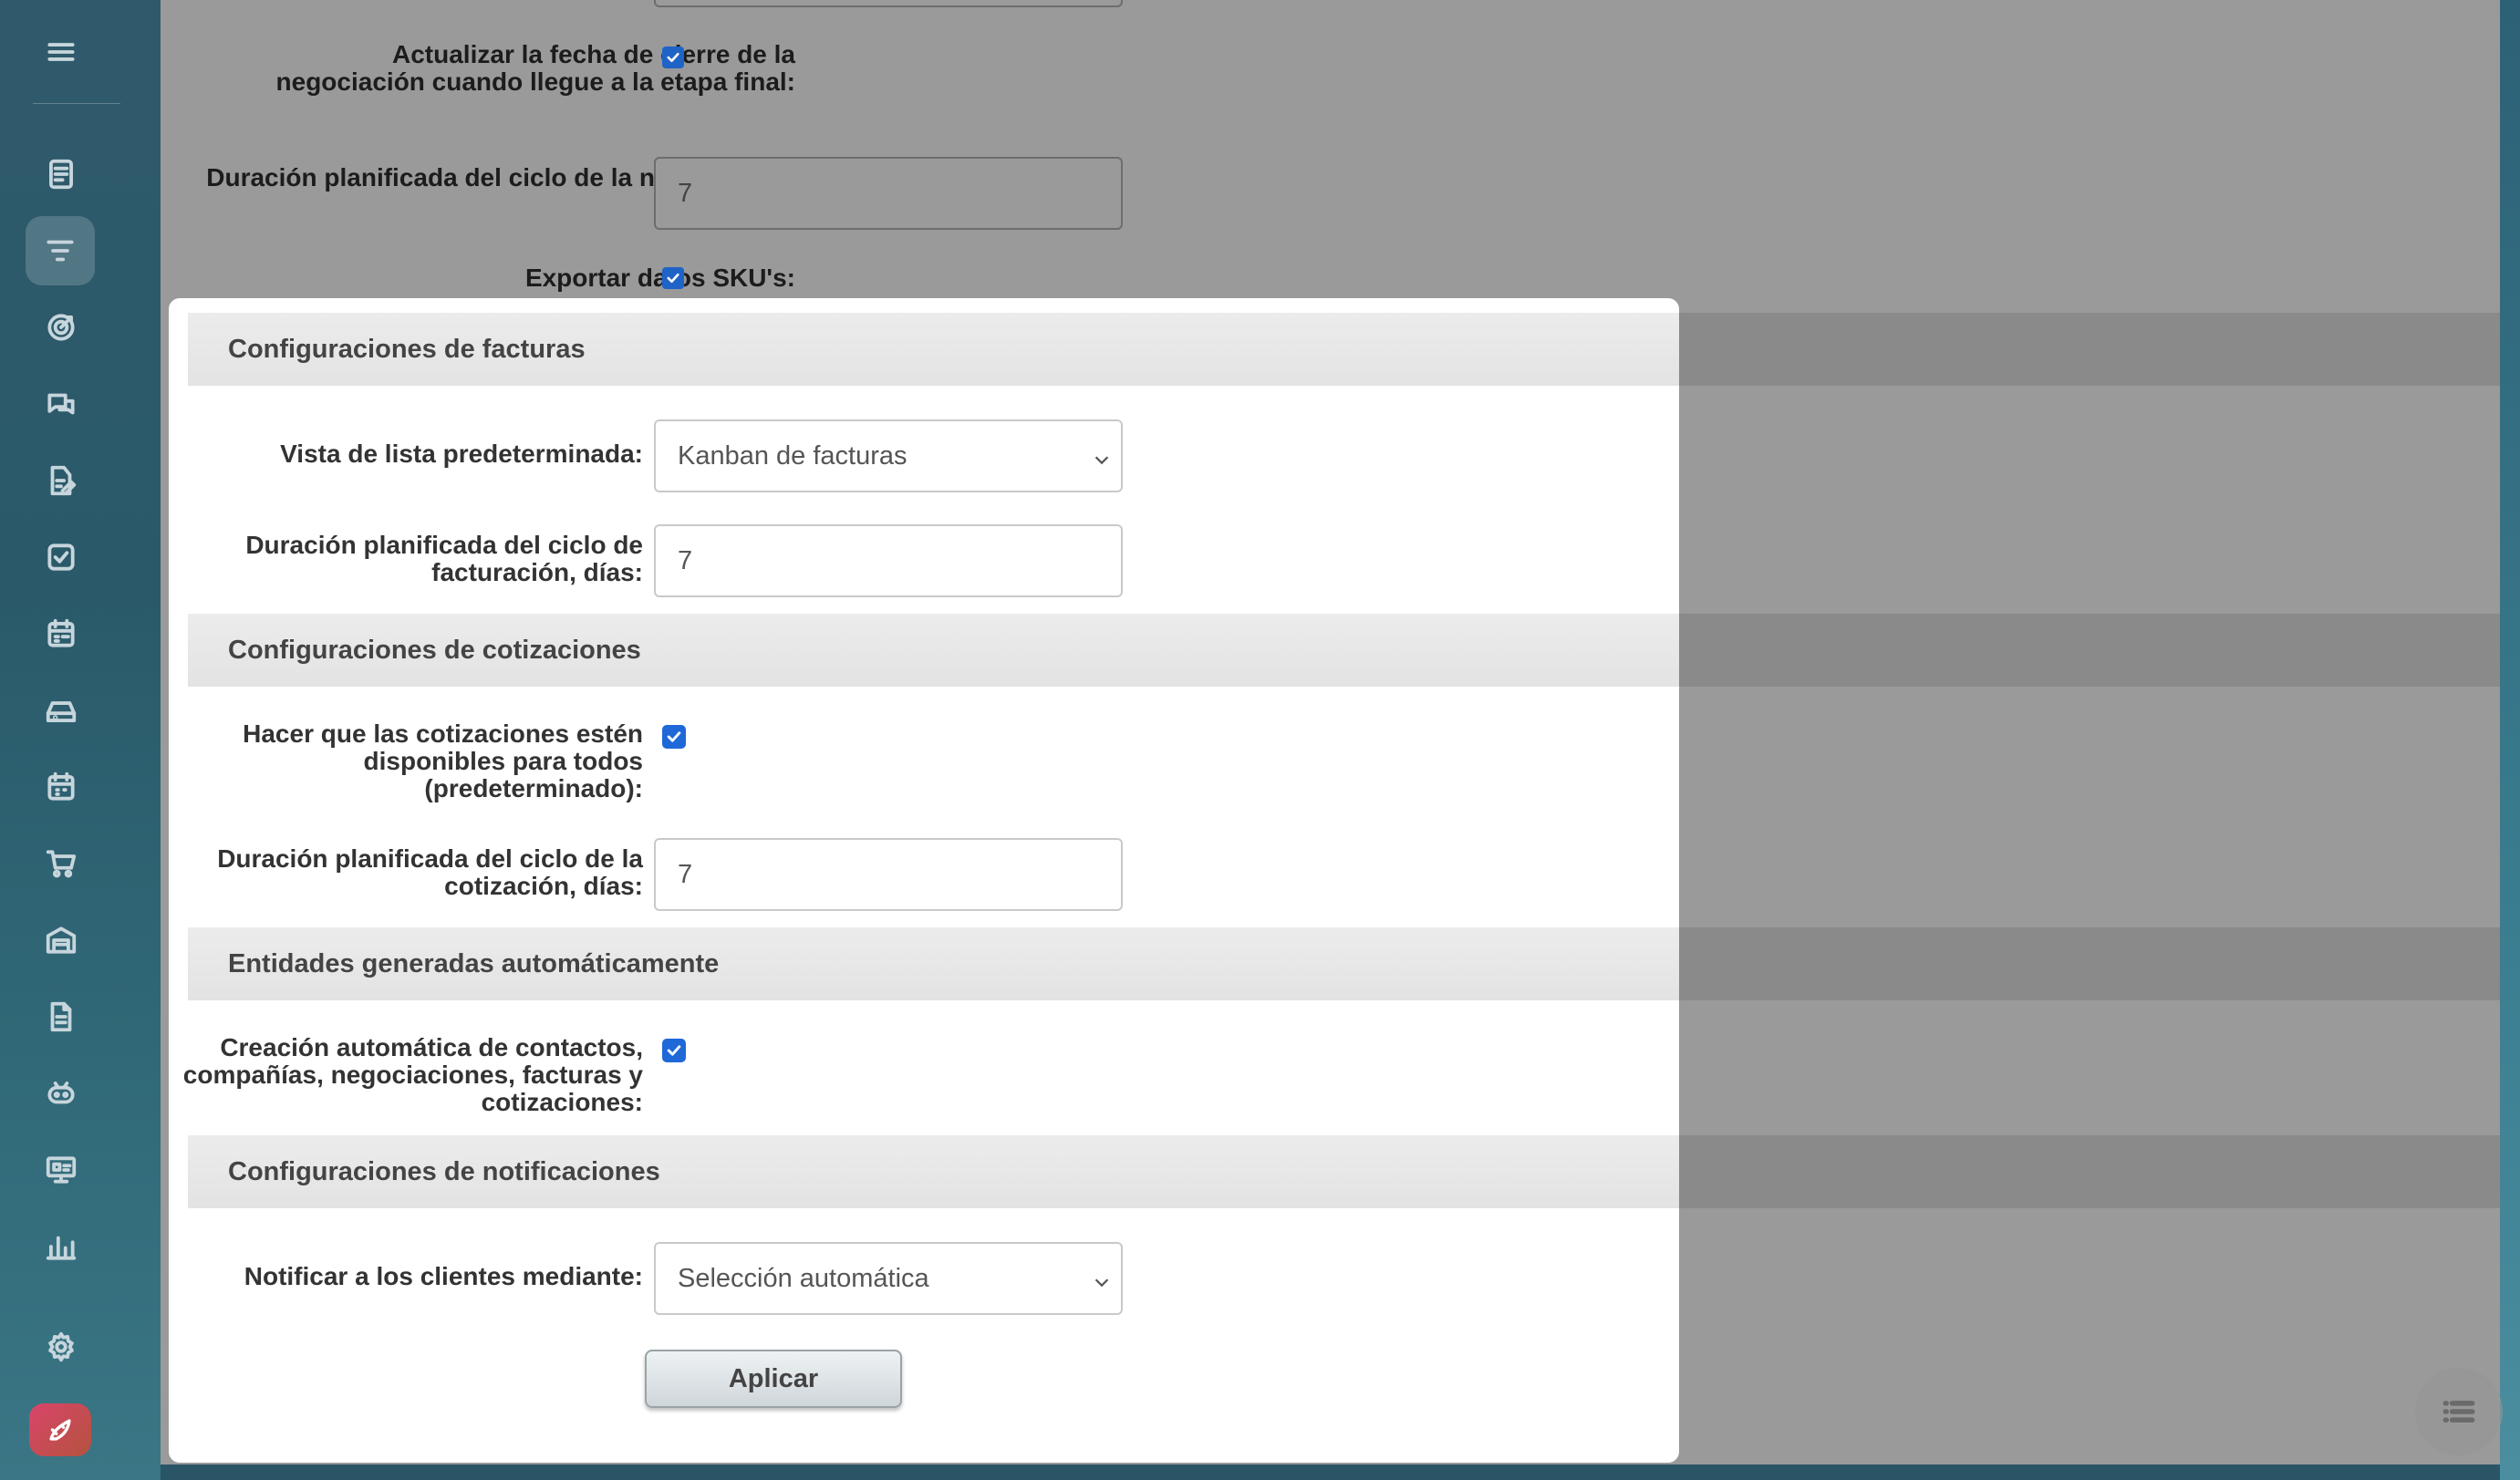  Describe the element at coordinates (660, 278) in the screenshot. I see `export-sku-label: Exportar datos SKU's:` at that location.